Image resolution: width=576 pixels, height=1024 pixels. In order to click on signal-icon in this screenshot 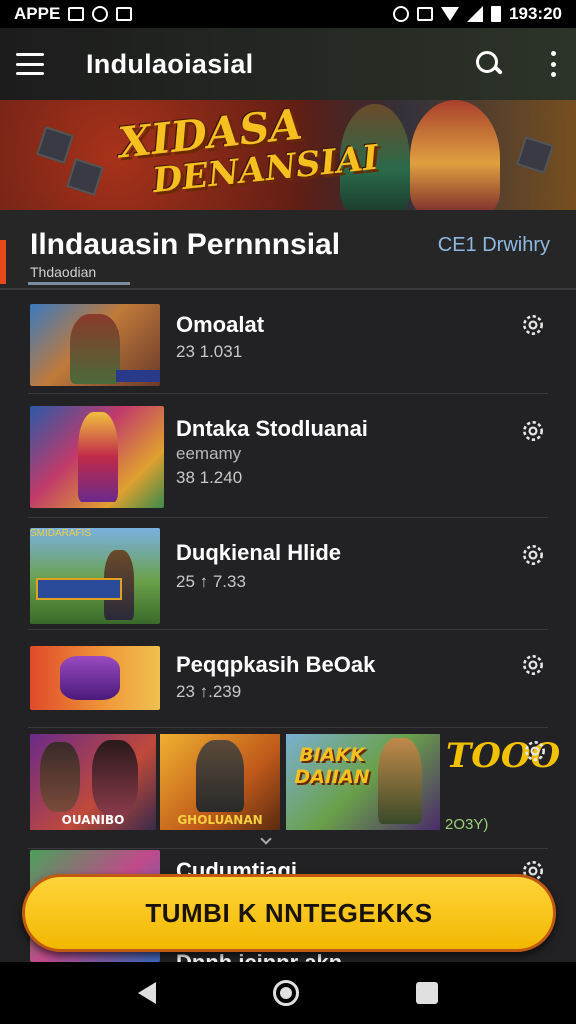, I will do `click(475, 14)`.